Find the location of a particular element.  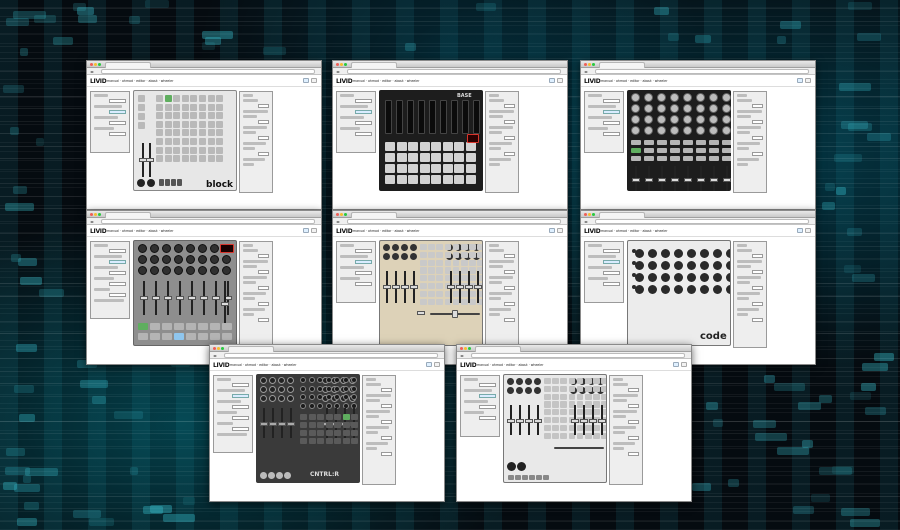

crossfader-cap is located at coordinates (455, 314).